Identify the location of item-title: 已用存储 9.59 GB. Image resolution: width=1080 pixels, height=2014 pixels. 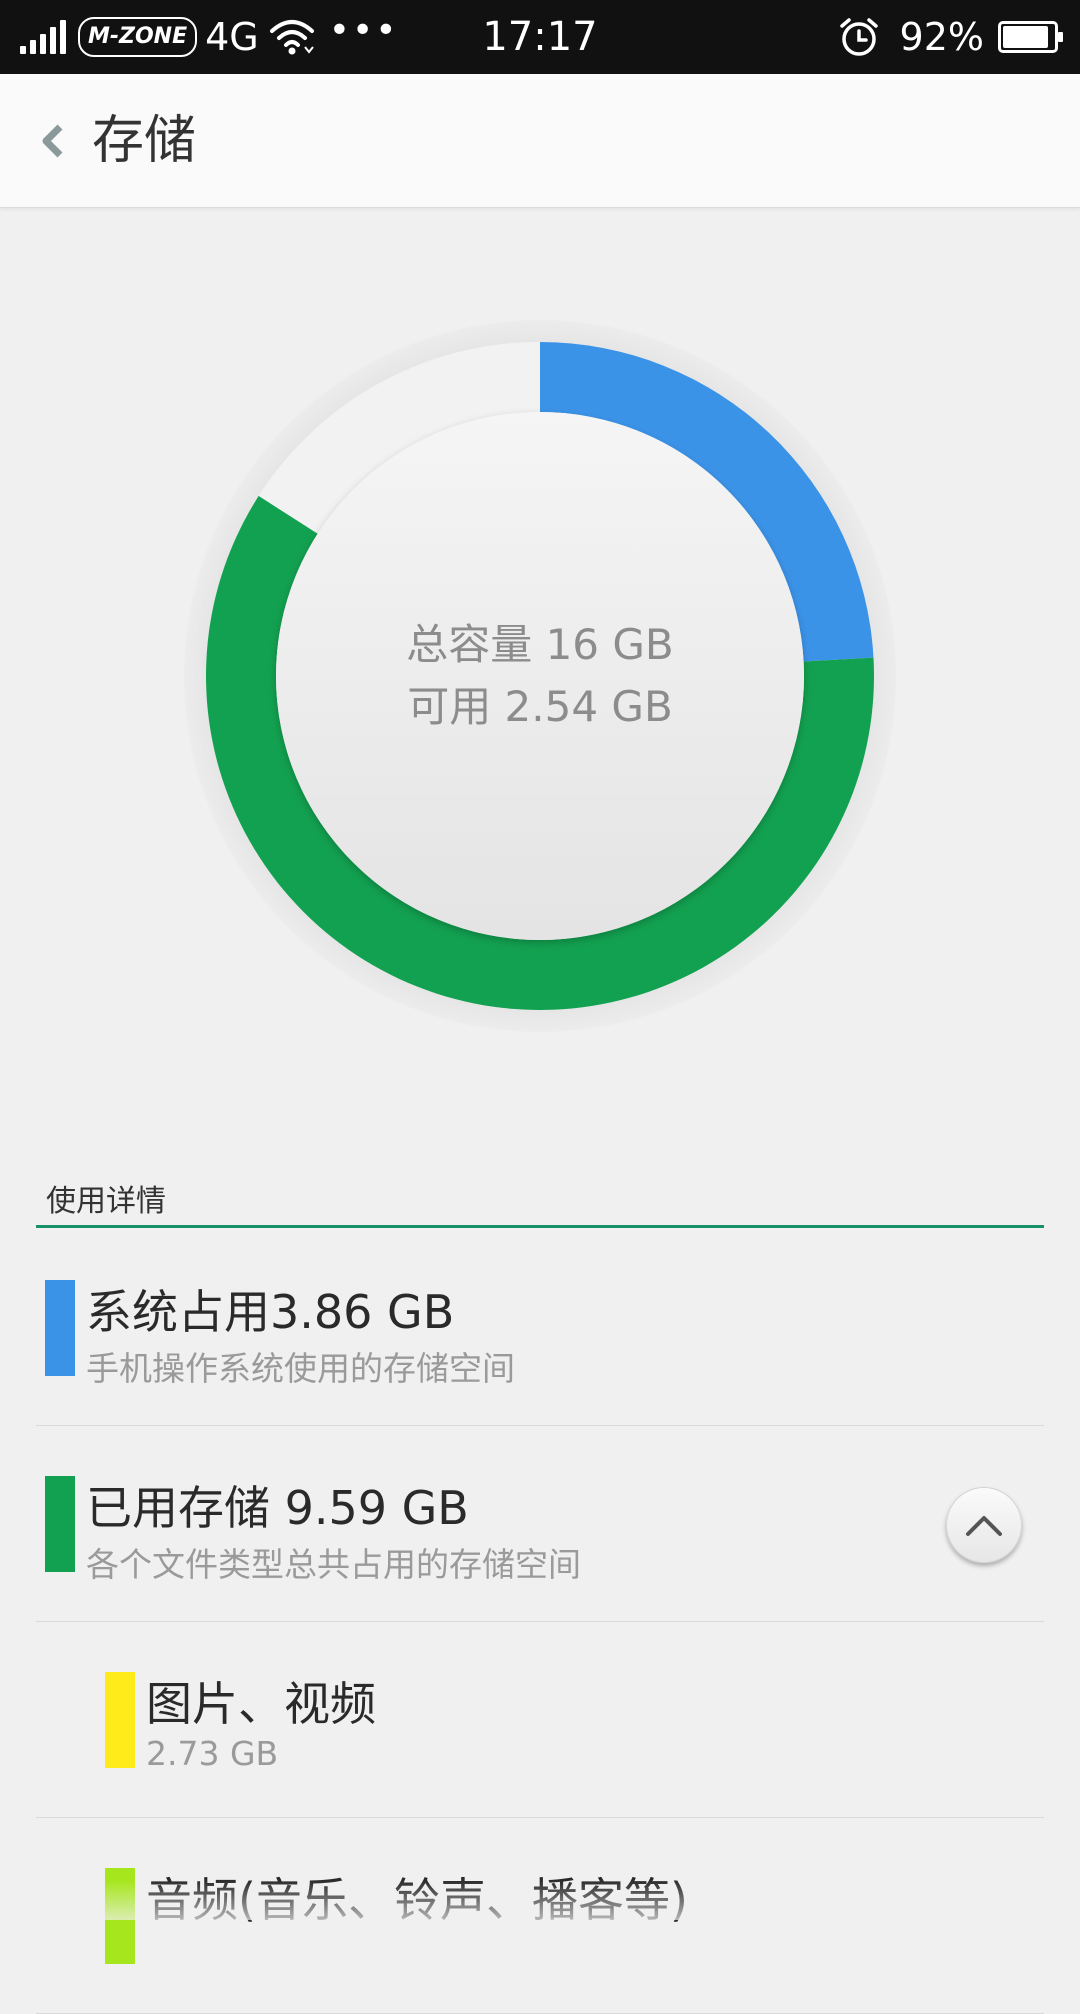
(277, 1505).